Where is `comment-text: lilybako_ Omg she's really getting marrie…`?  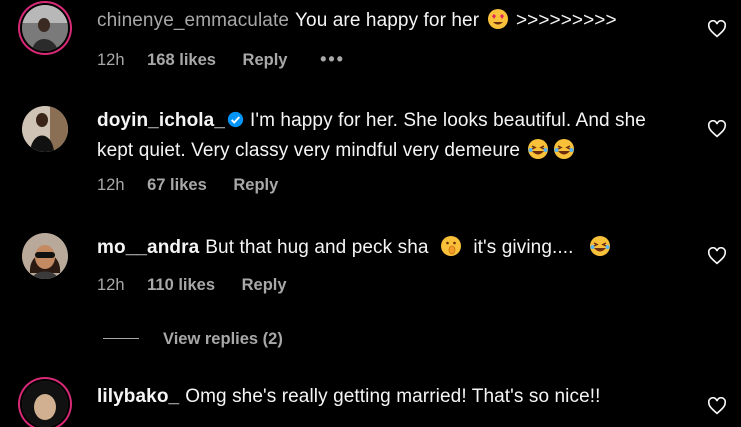
comment-text: lilybako_ Omg she's really getting marrie… is located at coordinates (387, 397).